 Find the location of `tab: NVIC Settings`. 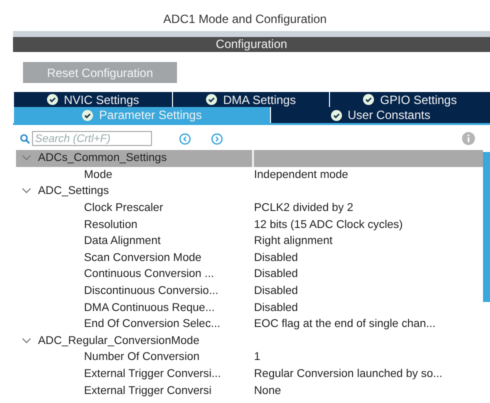

tab: NVIC Settings is located at coordinates (92, 99).